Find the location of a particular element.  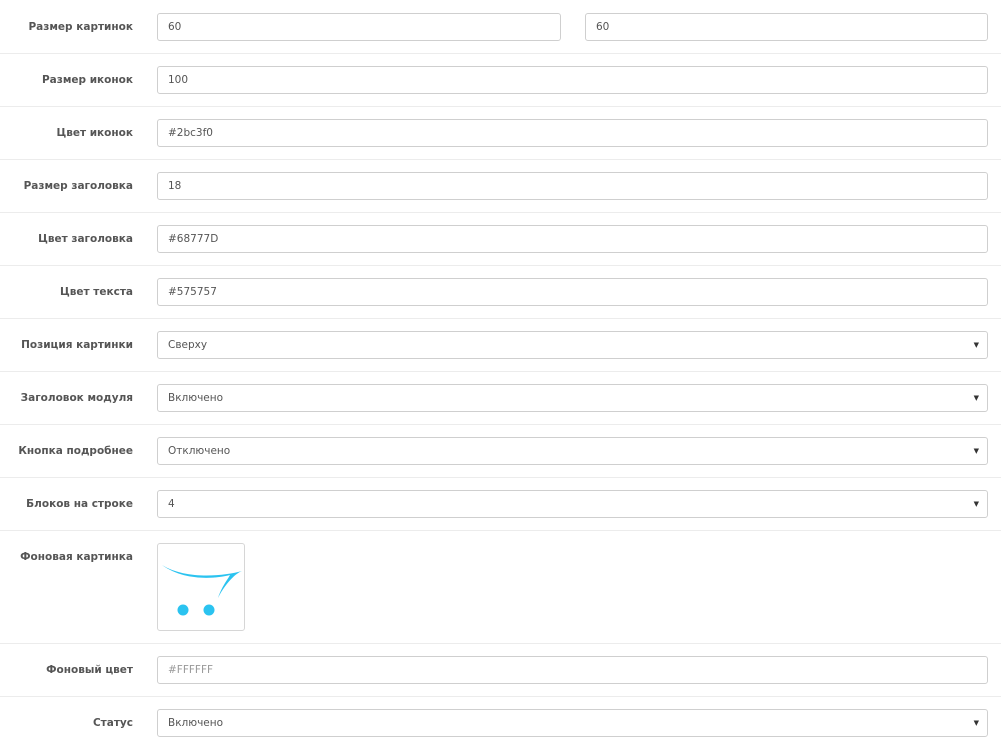

module-title-value: Включено is located at coordinates (196, 398).